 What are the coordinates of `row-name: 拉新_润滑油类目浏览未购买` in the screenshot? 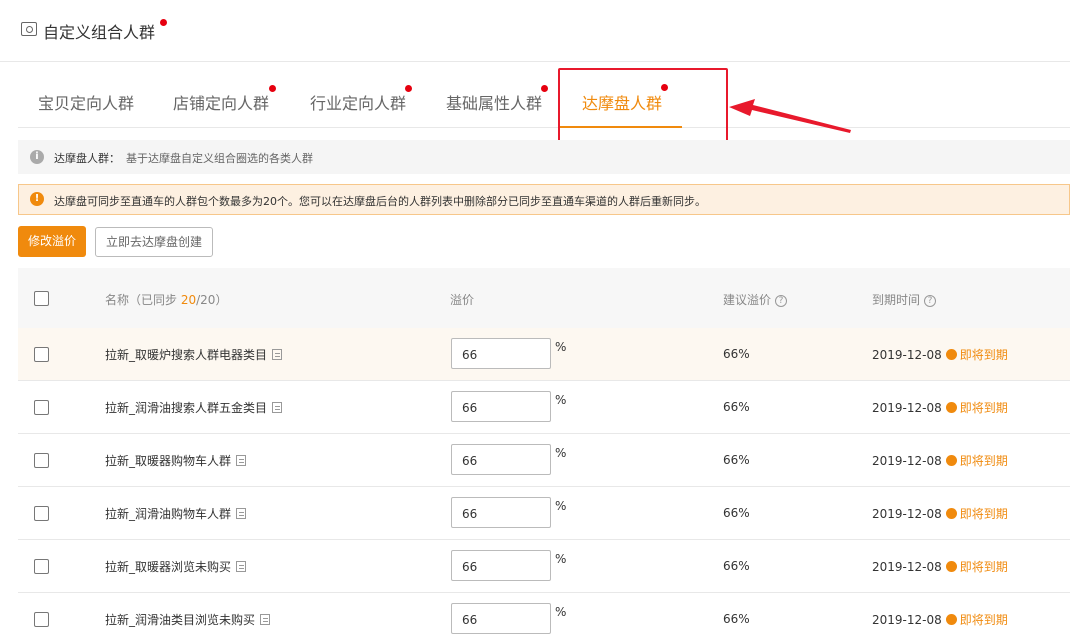 It's located at (188, 619).